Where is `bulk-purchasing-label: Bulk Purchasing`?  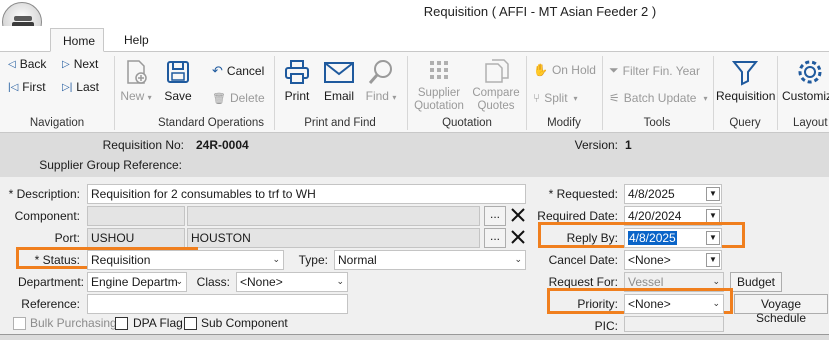 bulk-purchasing-label: Bulk Purchasing is located at coordinates (73, 323).